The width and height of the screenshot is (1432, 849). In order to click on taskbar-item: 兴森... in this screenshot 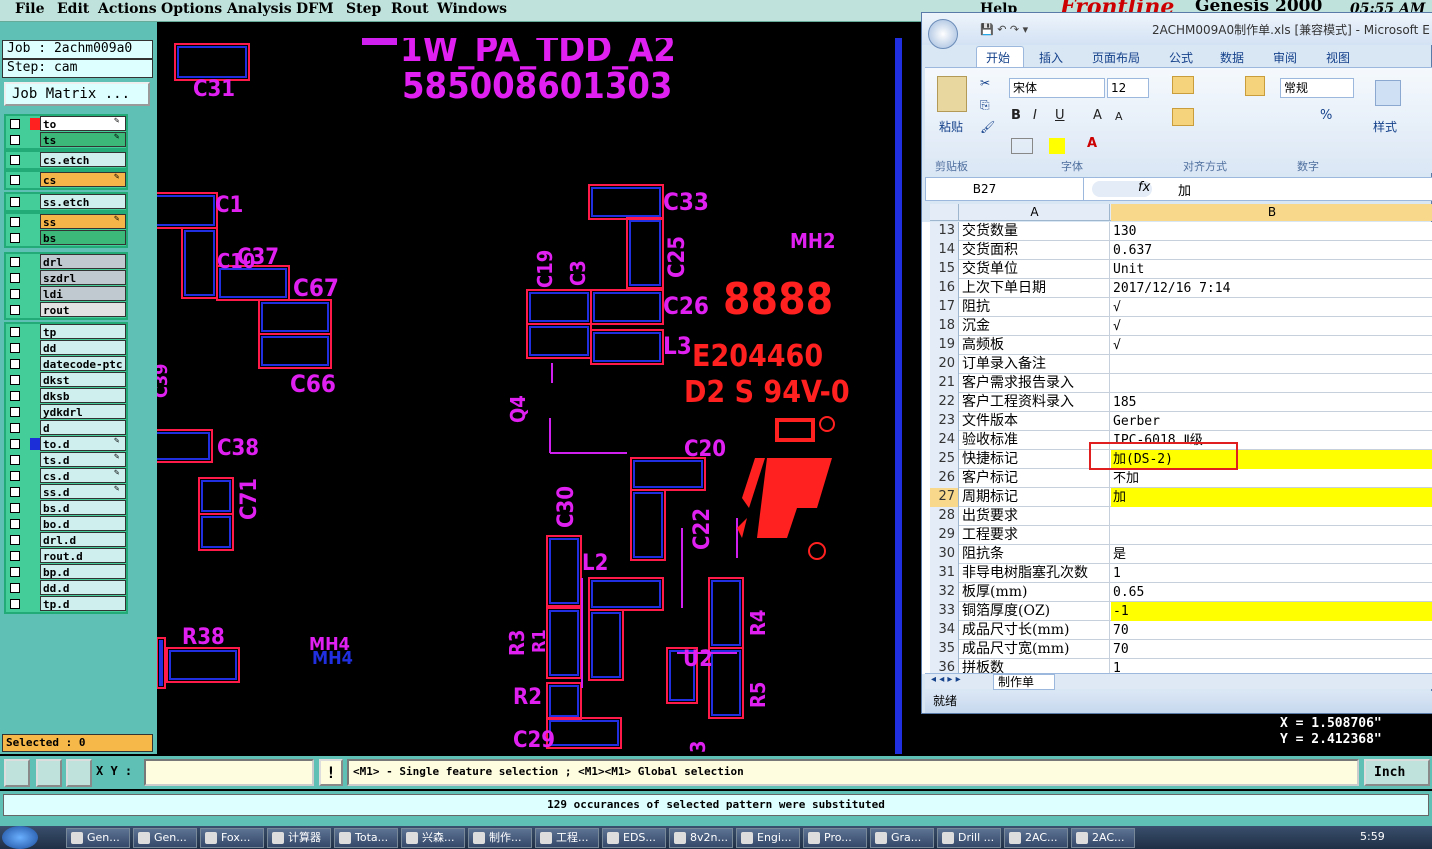, I will do `click(433, 838)`.